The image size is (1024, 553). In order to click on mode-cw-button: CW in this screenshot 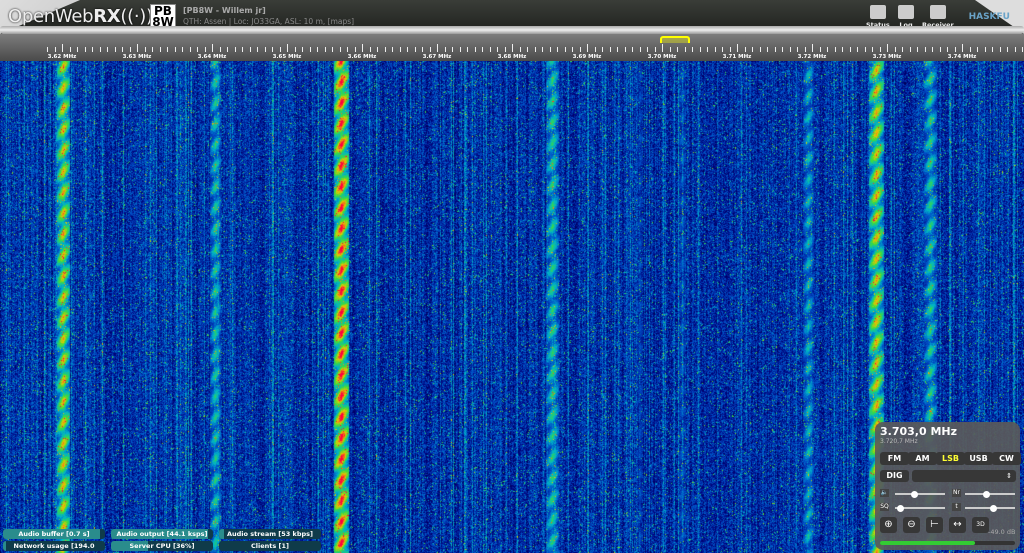, I will do `click(1006, 458)`.